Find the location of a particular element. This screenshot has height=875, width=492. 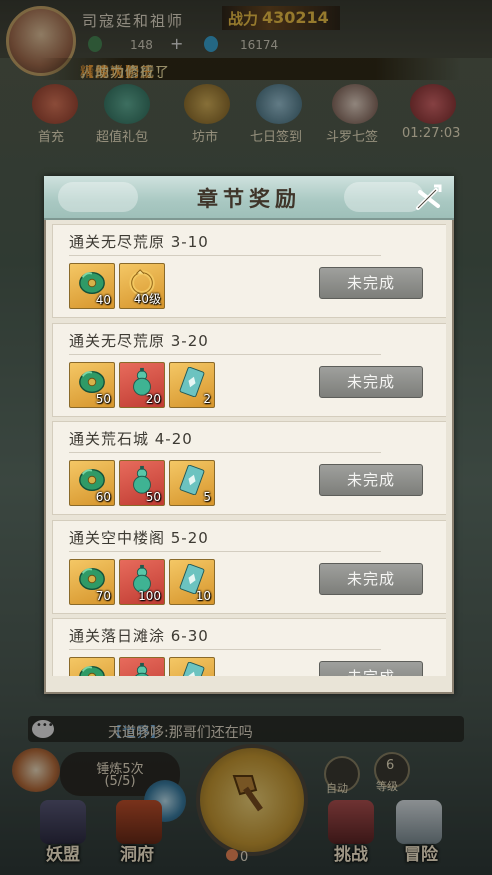

reward-row-title: 通关无尽荒原 3-20 is located at coordinates (139, 340).